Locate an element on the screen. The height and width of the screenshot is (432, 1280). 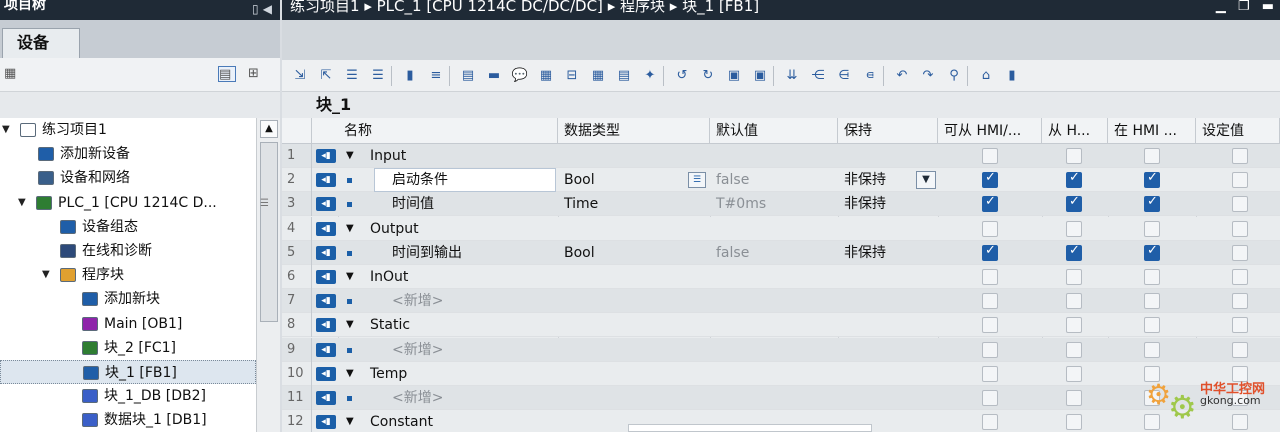
table-row: 10 ◂▮ ▼ Temp is located at coordinates (781, 373).